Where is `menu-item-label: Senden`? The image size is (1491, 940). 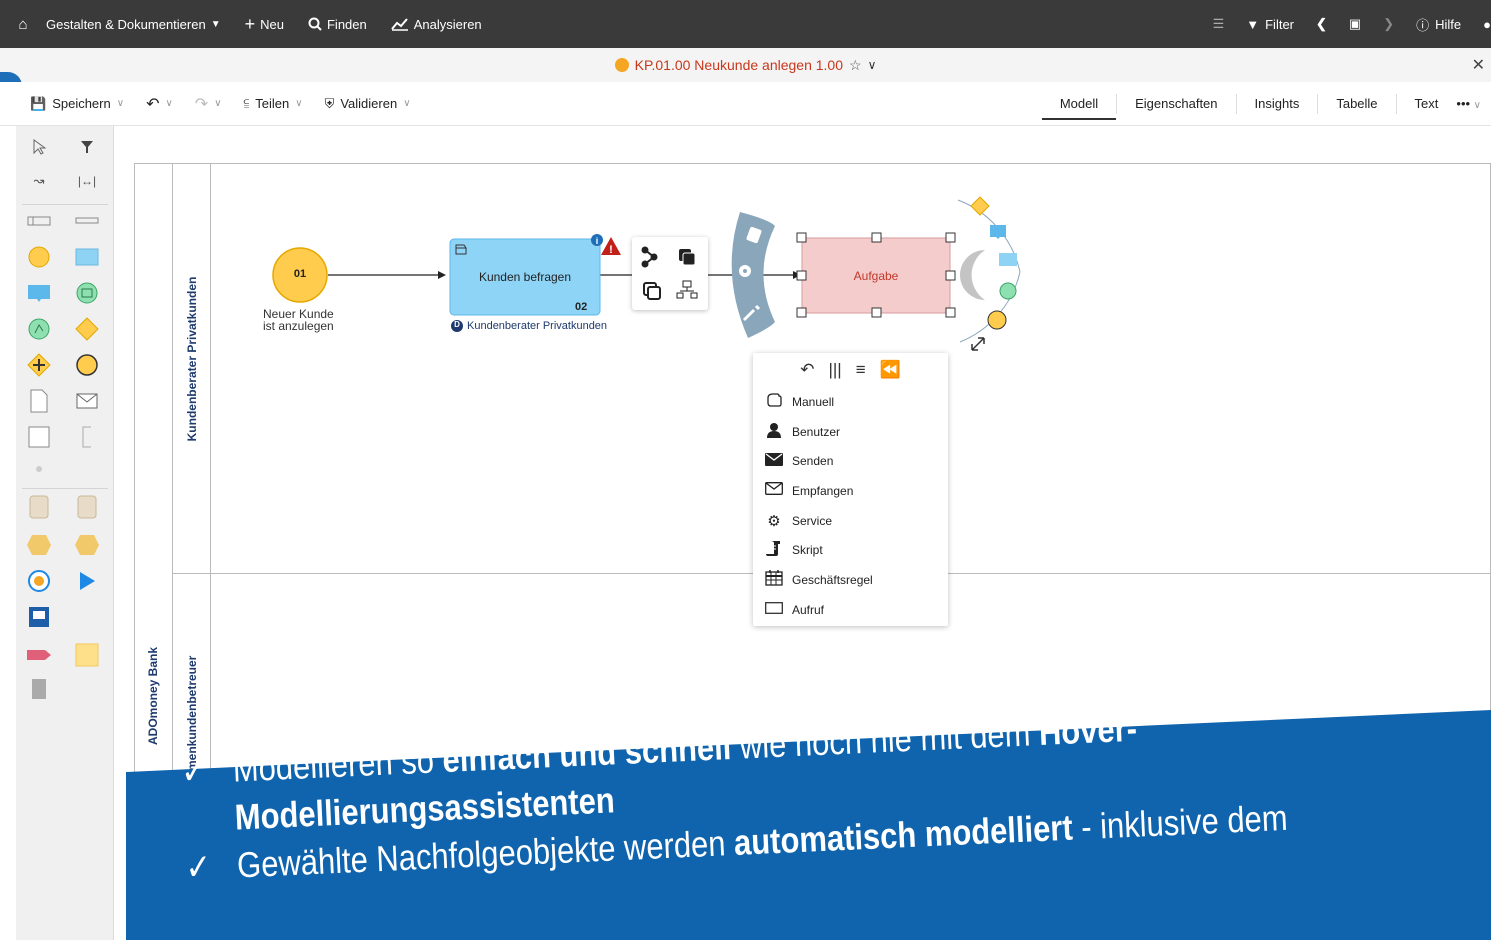 menu-item-label: Senden is located at coordinates (813, 461).